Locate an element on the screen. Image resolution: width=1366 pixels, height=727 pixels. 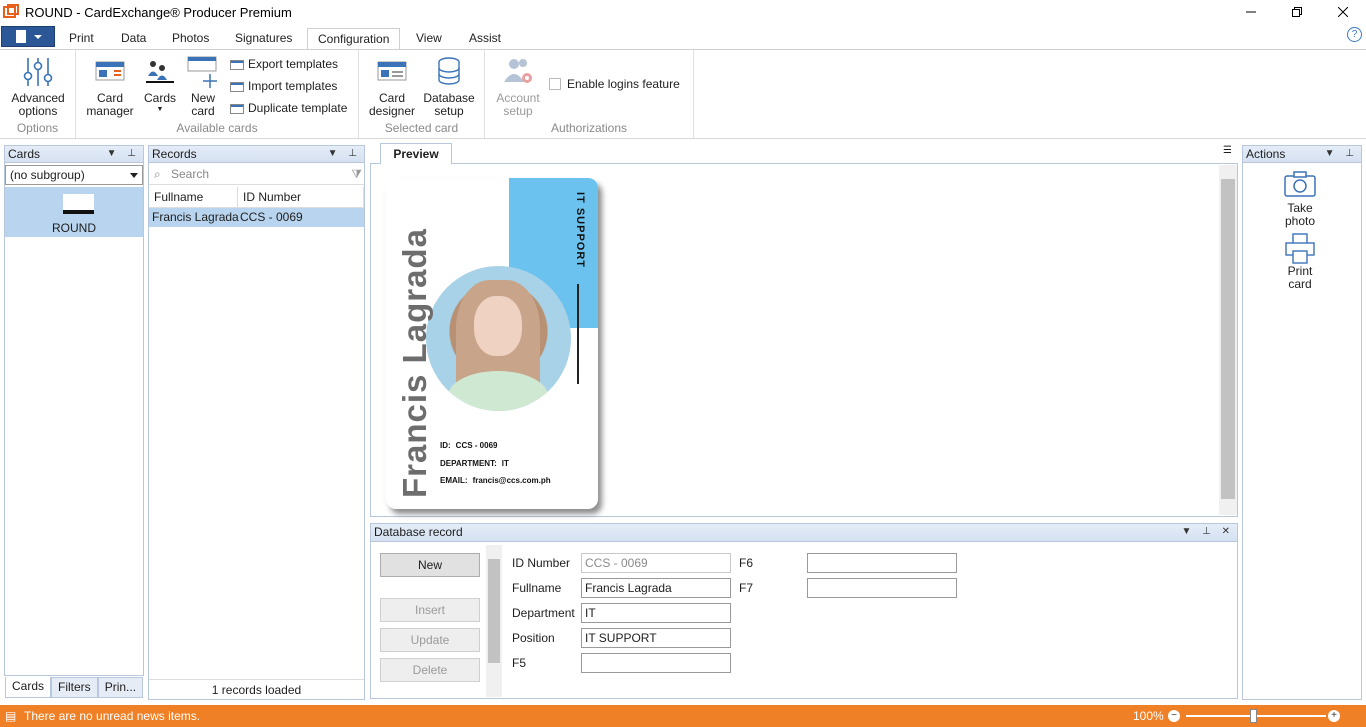
db-record-scrollbar is located at coordinates (494, 621).